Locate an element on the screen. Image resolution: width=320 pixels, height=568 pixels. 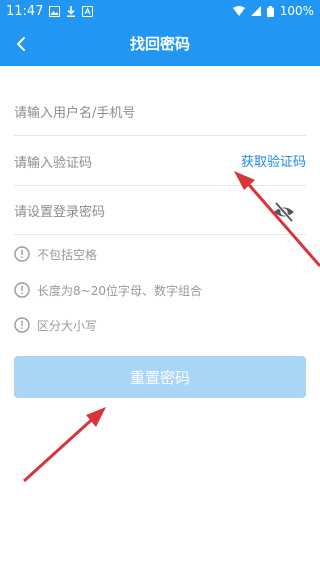
username-field-row is located at coordinates (160, 113).